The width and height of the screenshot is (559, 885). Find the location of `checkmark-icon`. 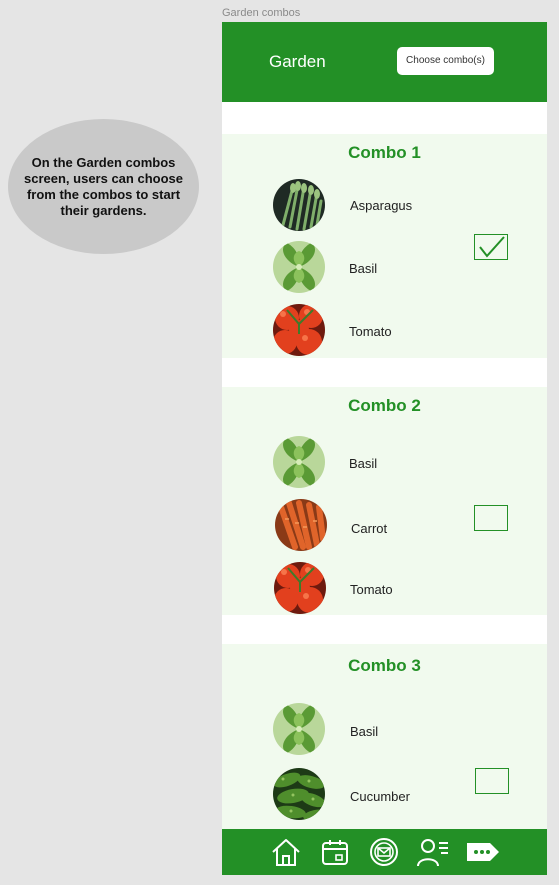

checkmark-icon is located at coordinates (492, 247).